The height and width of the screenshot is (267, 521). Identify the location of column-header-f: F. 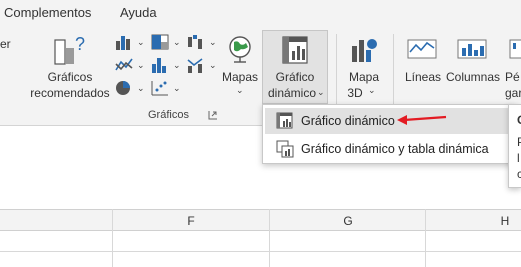
(191, 221).